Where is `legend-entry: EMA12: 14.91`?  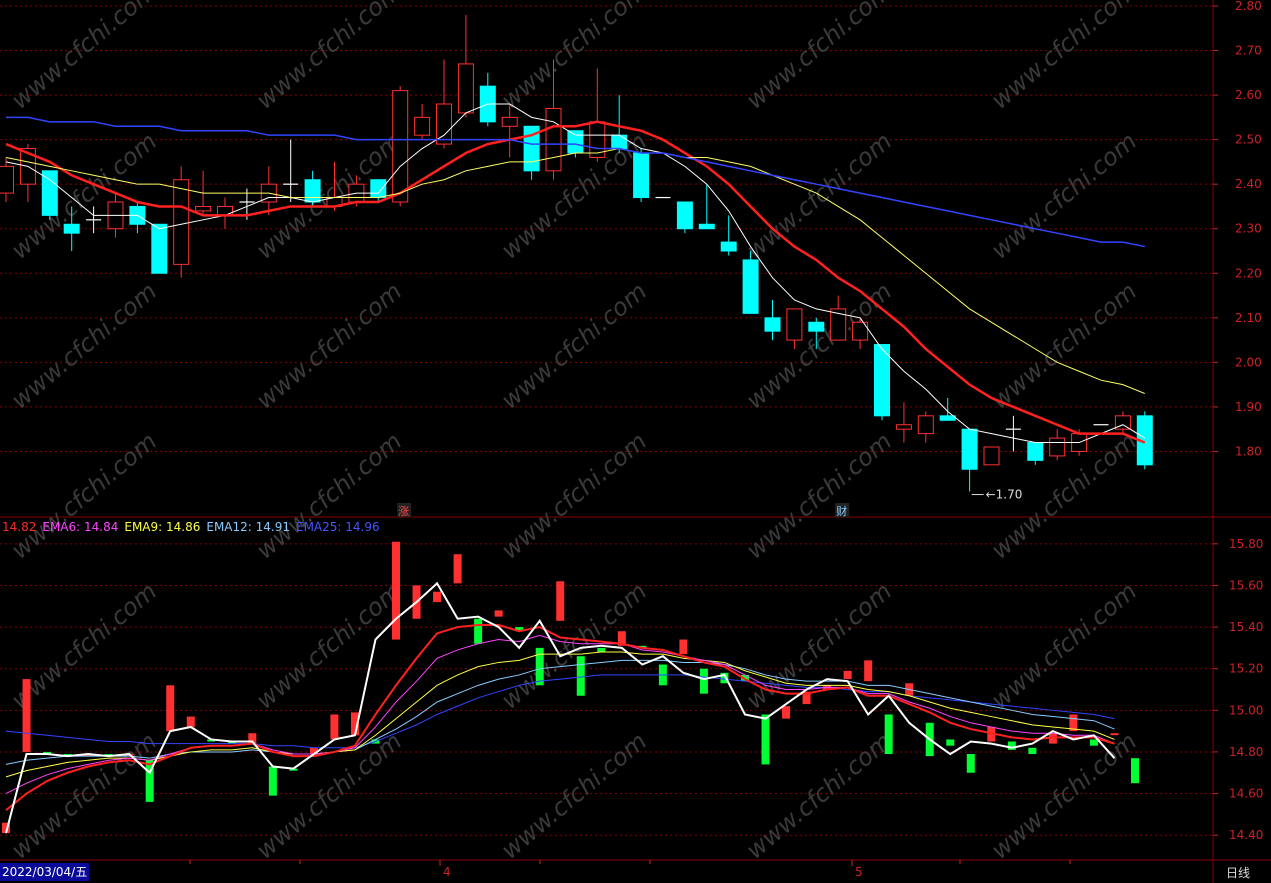 legend-entry: EMA12: 14.91 is located at coordinates (248, 527).